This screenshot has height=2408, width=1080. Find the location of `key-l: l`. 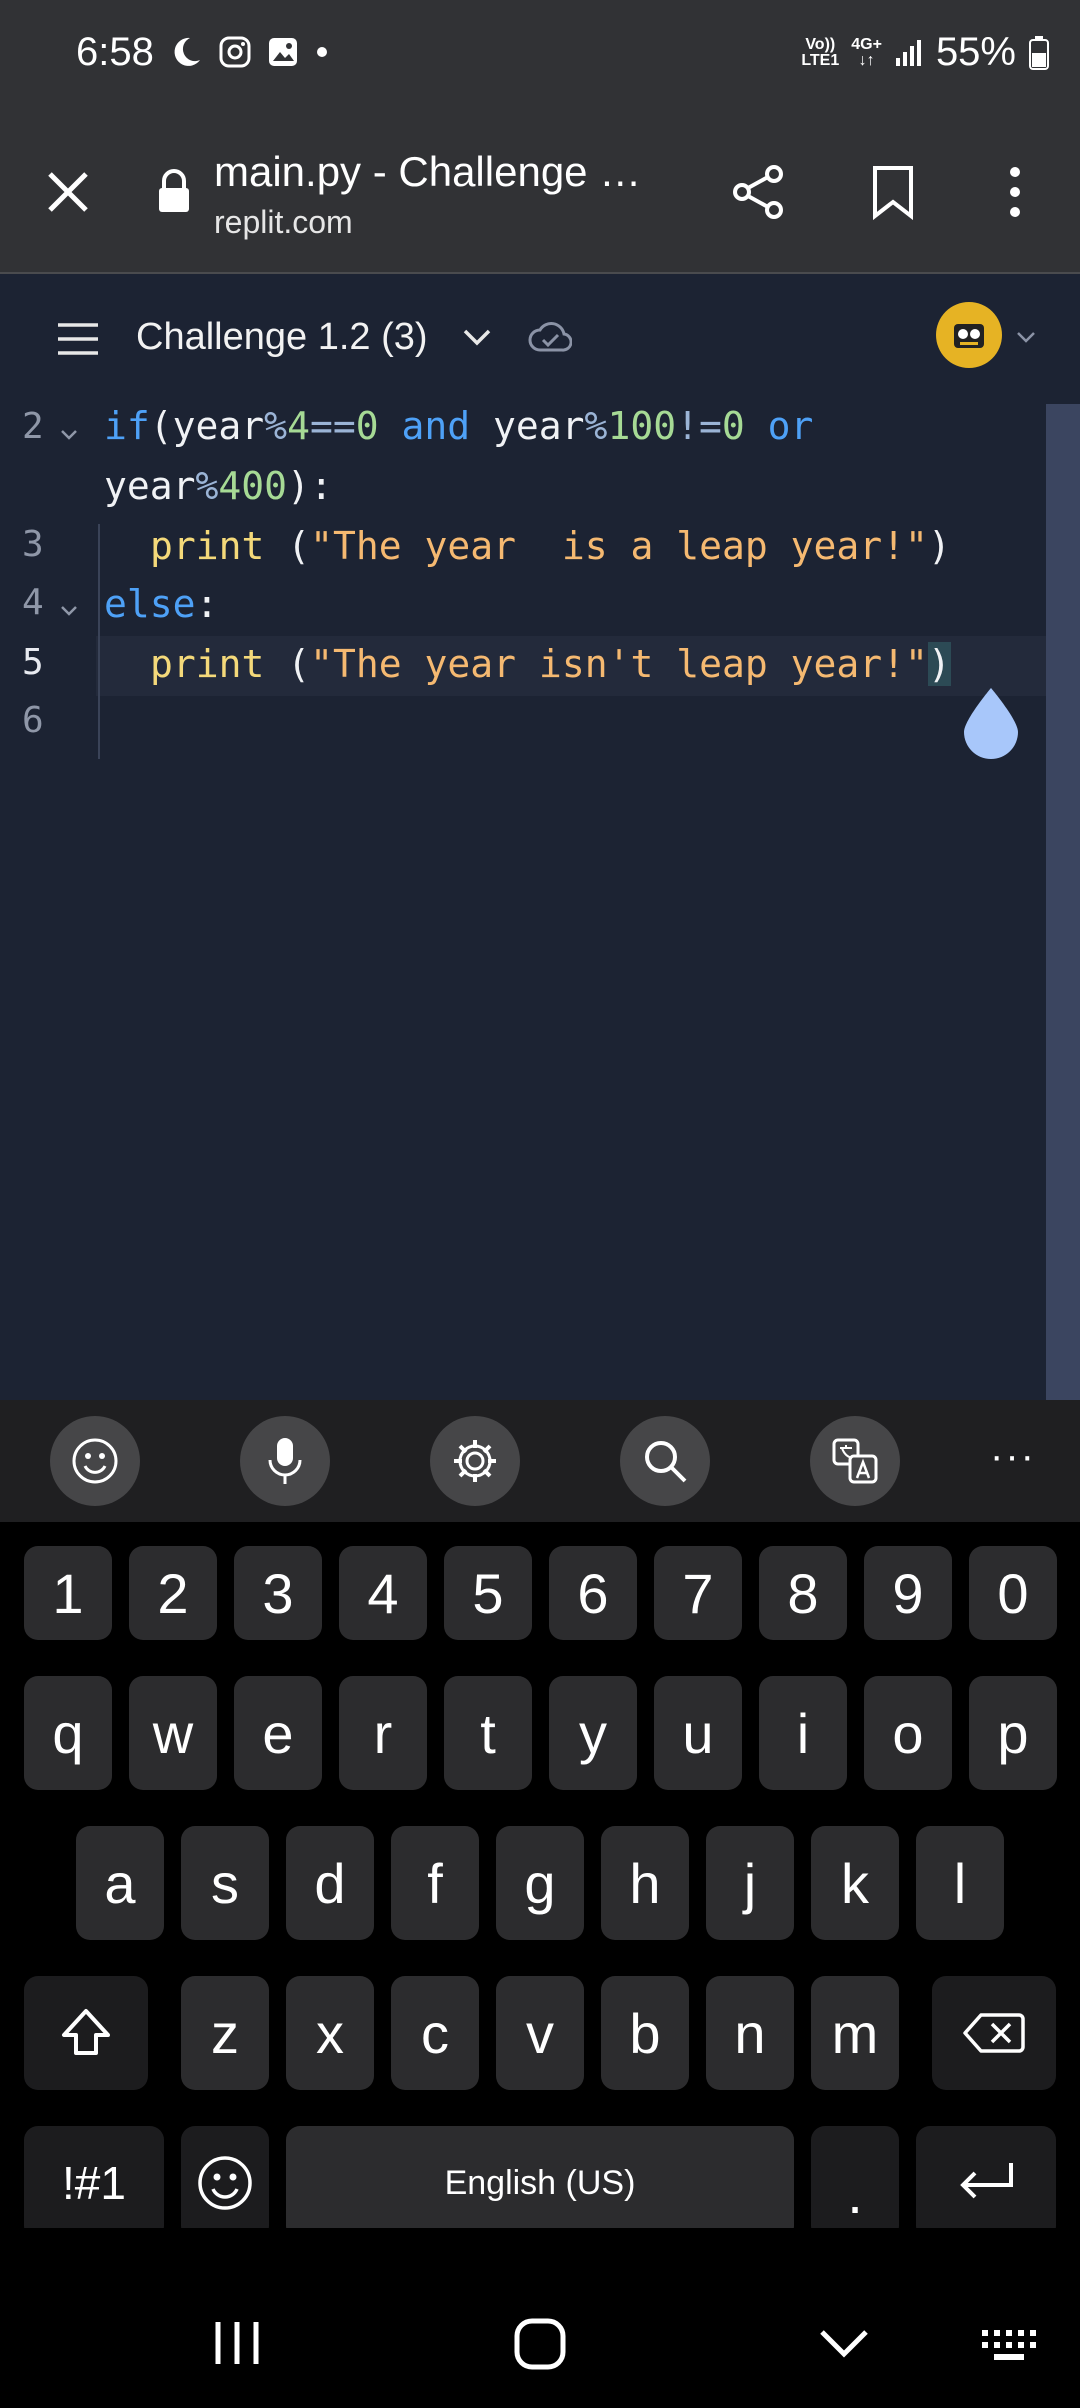

key-l: l is located at coordinates (960, 1883).